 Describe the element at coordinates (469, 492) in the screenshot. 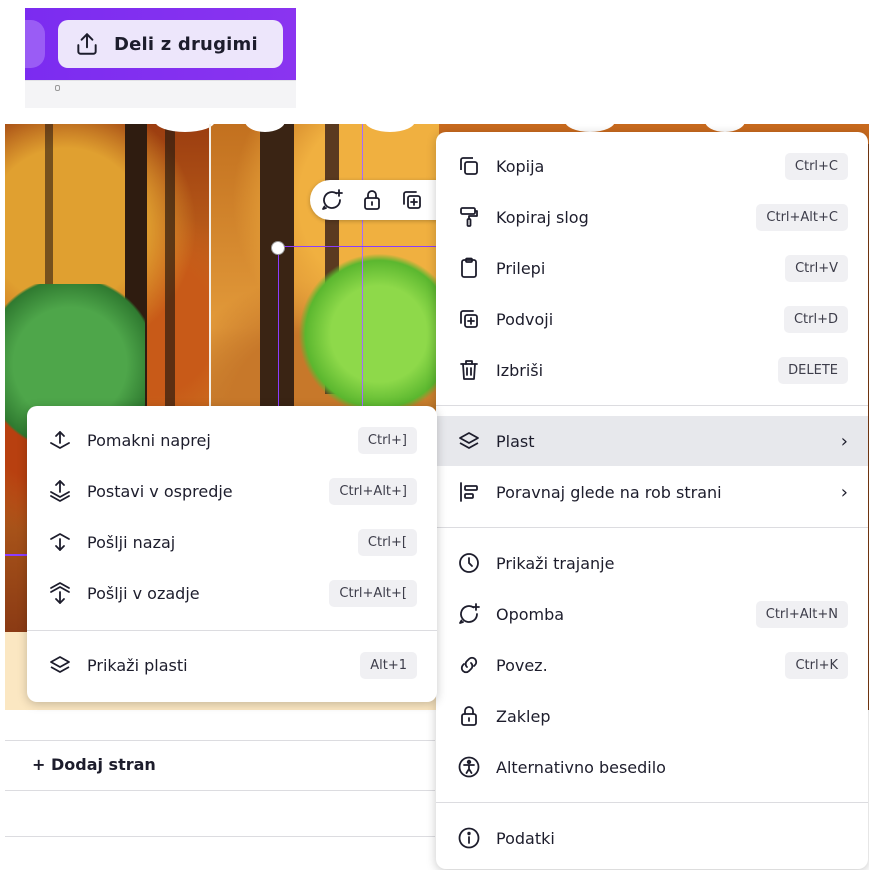

I see `align-icon` at that location.